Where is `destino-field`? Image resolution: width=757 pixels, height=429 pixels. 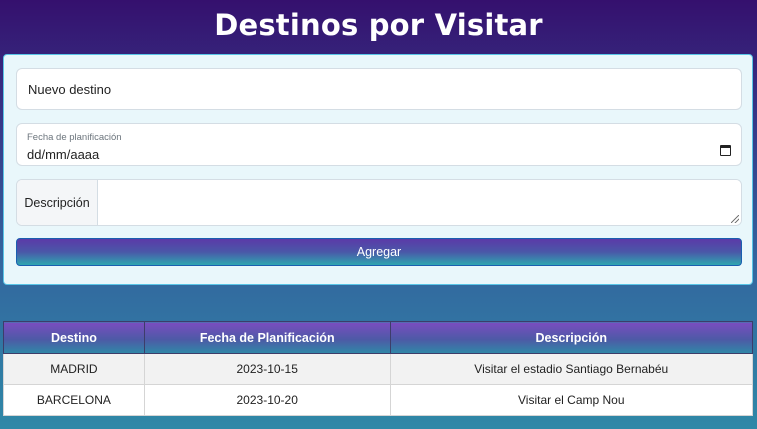
destino-field is located at coordinates (379, 89).